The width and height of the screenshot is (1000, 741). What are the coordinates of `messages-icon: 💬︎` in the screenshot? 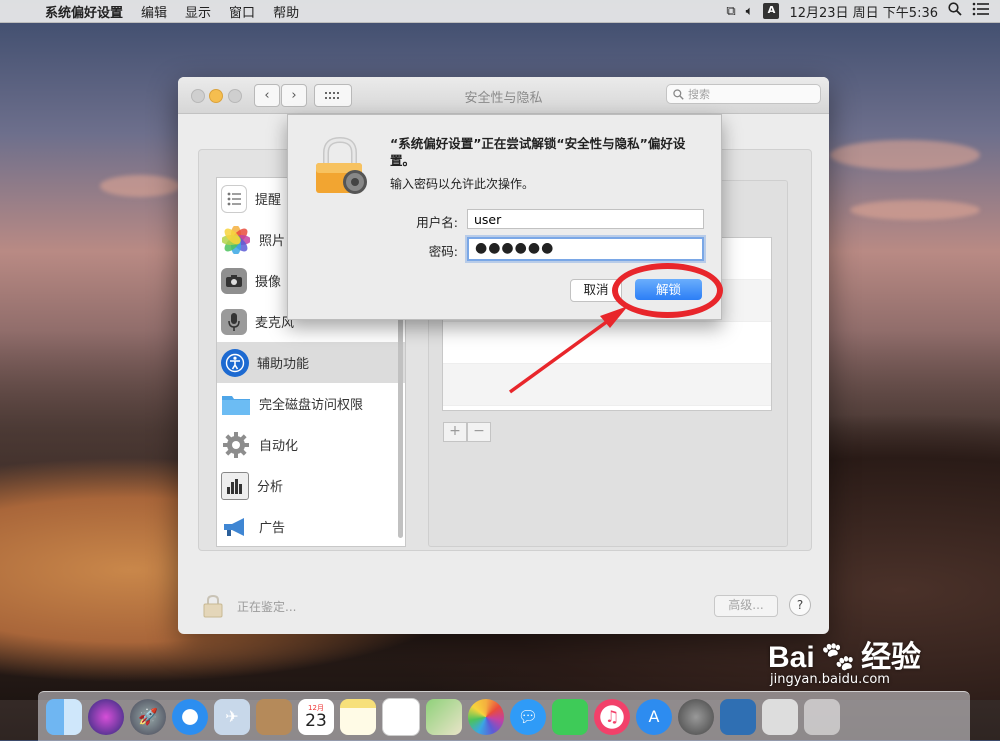 It's located at (528, 716).